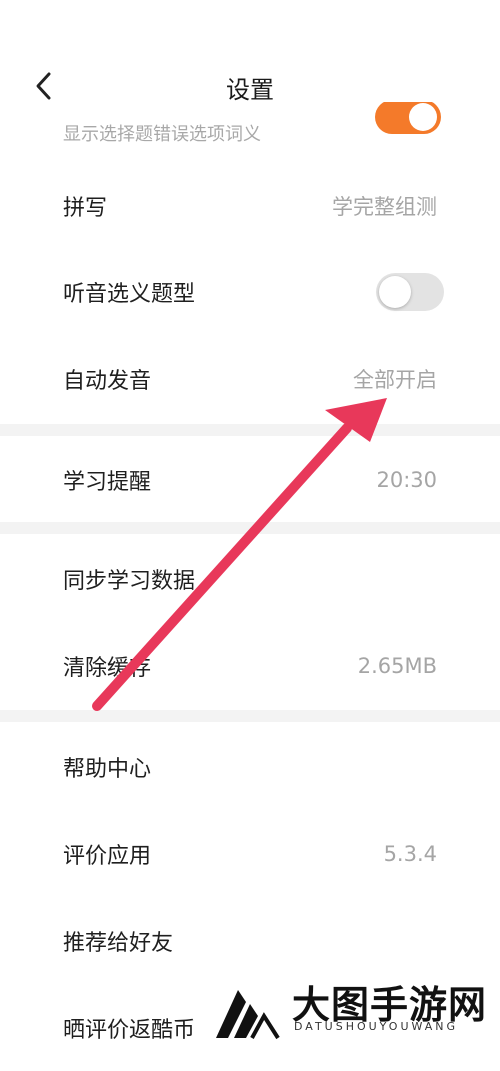 This screenshot has height=1071, width=500. I want to click on setting-label: 晒评价返酷币, so click(129, 1030).